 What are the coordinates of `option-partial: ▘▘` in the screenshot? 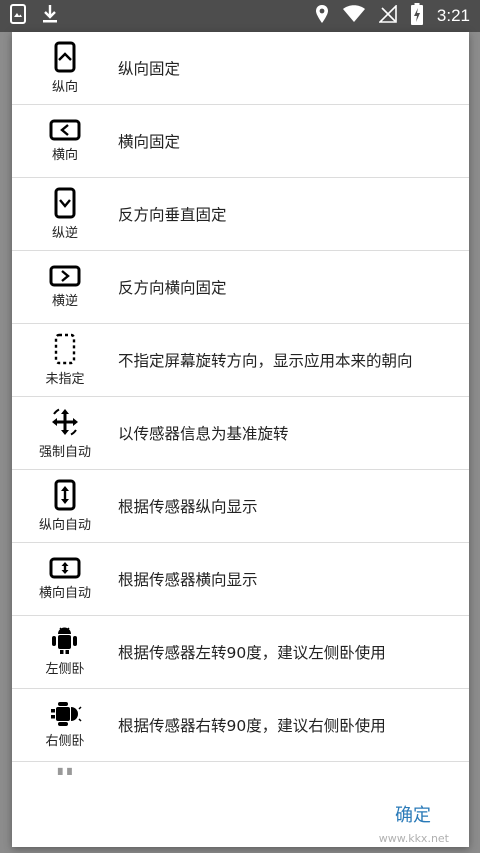 It's located at (240, 782).